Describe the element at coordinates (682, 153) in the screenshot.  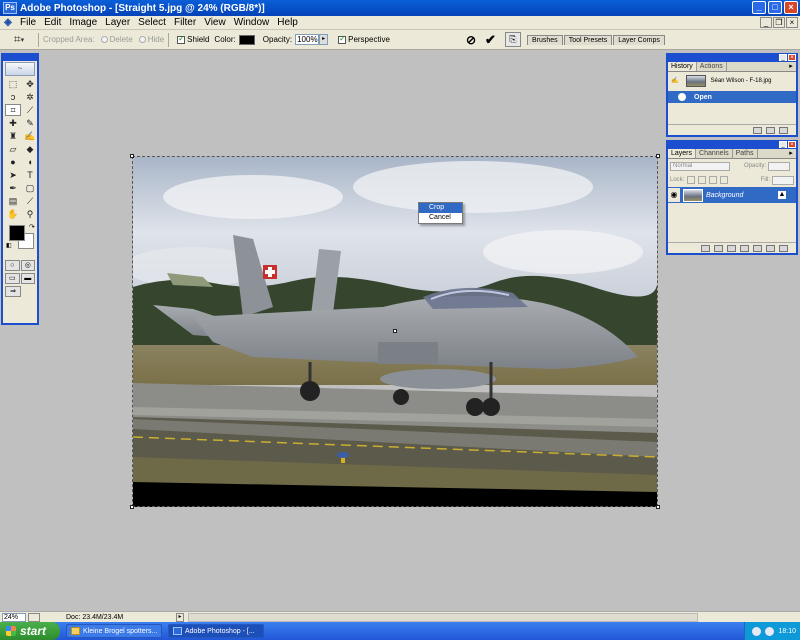
I see `tab-layers: Layers` at that location.